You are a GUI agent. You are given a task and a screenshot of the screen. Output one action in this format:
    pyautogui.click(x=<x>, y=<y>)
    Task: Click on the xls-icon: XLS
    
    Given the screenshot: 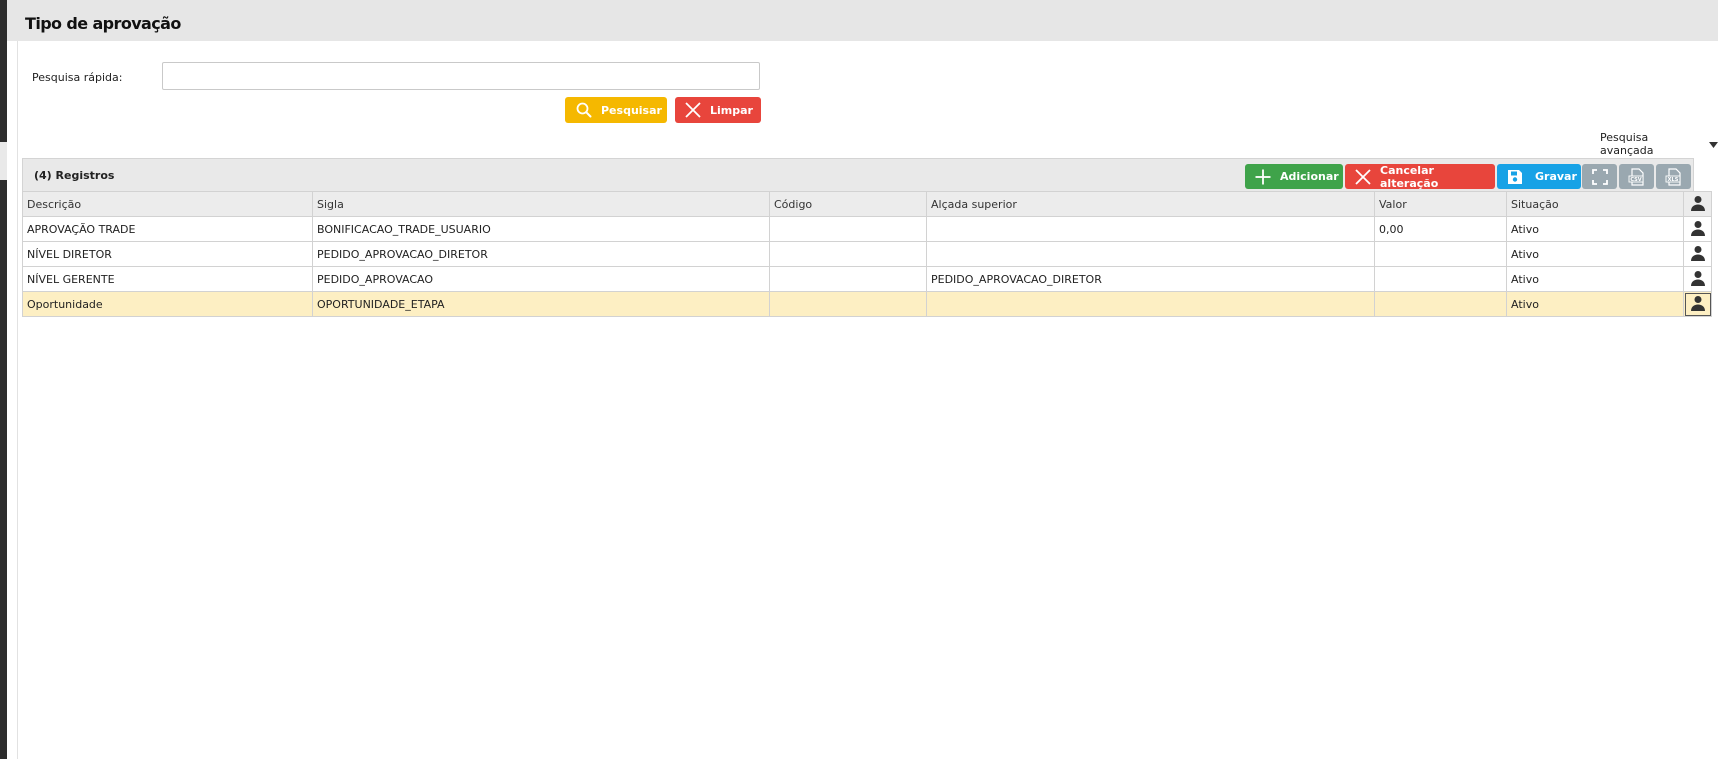 What is the action you would take?
    pyautogui.click(x=1674, y=176)
    